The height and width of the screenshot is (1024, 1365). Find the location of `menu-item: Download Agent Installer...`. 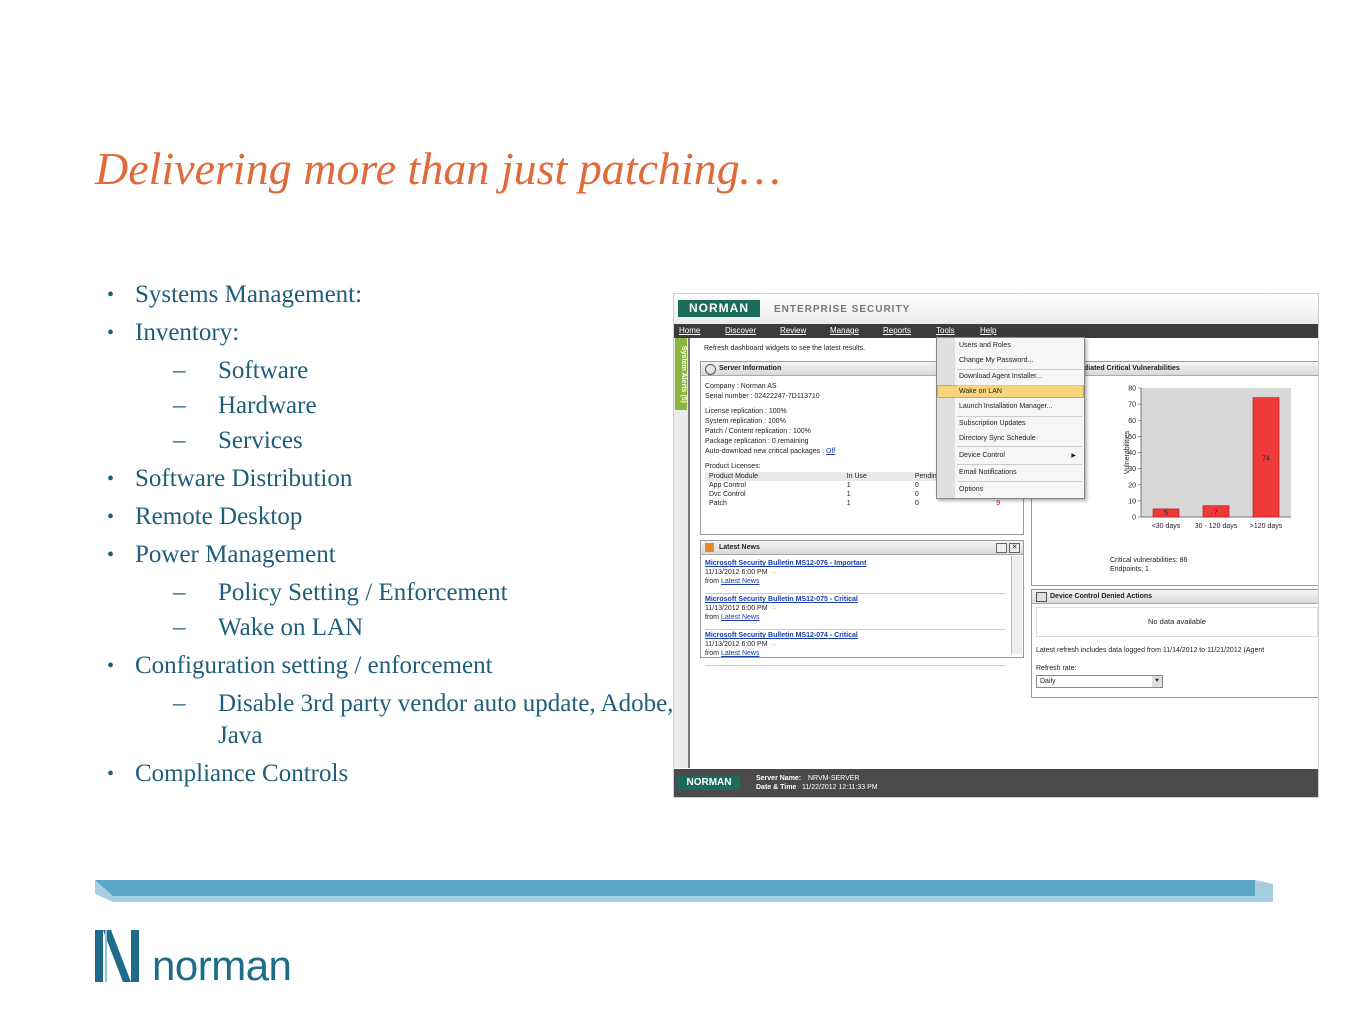

menu-item: Download Agent Installer... is located at coordinates (1000, 376).